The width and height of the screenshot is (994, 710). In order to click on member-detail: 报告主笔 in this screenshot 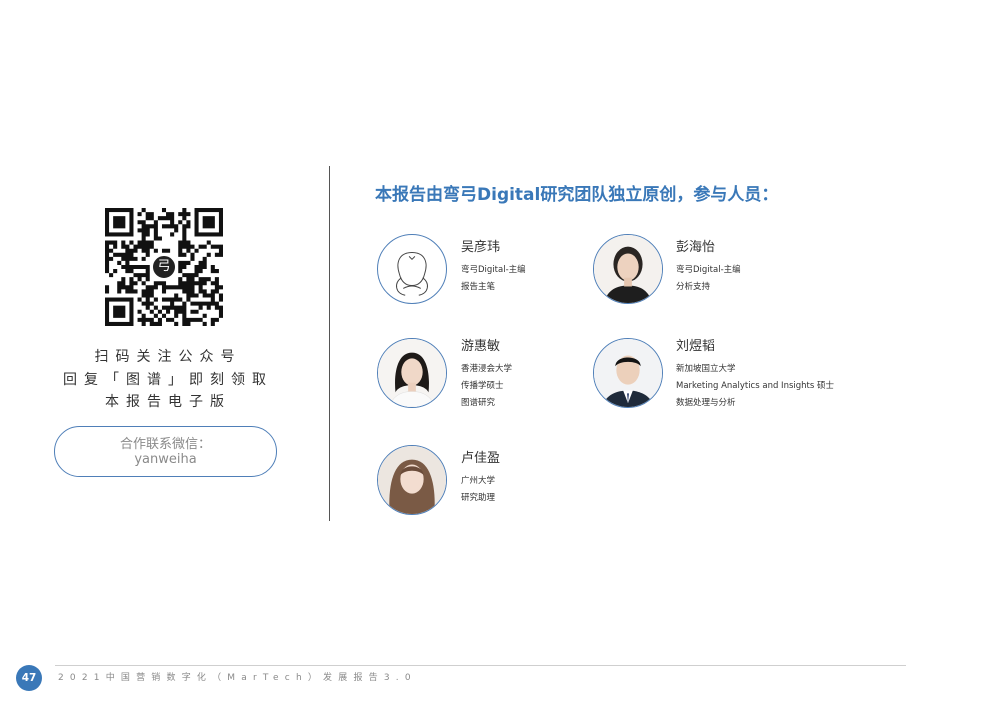, I will do `click(478, 287)`.